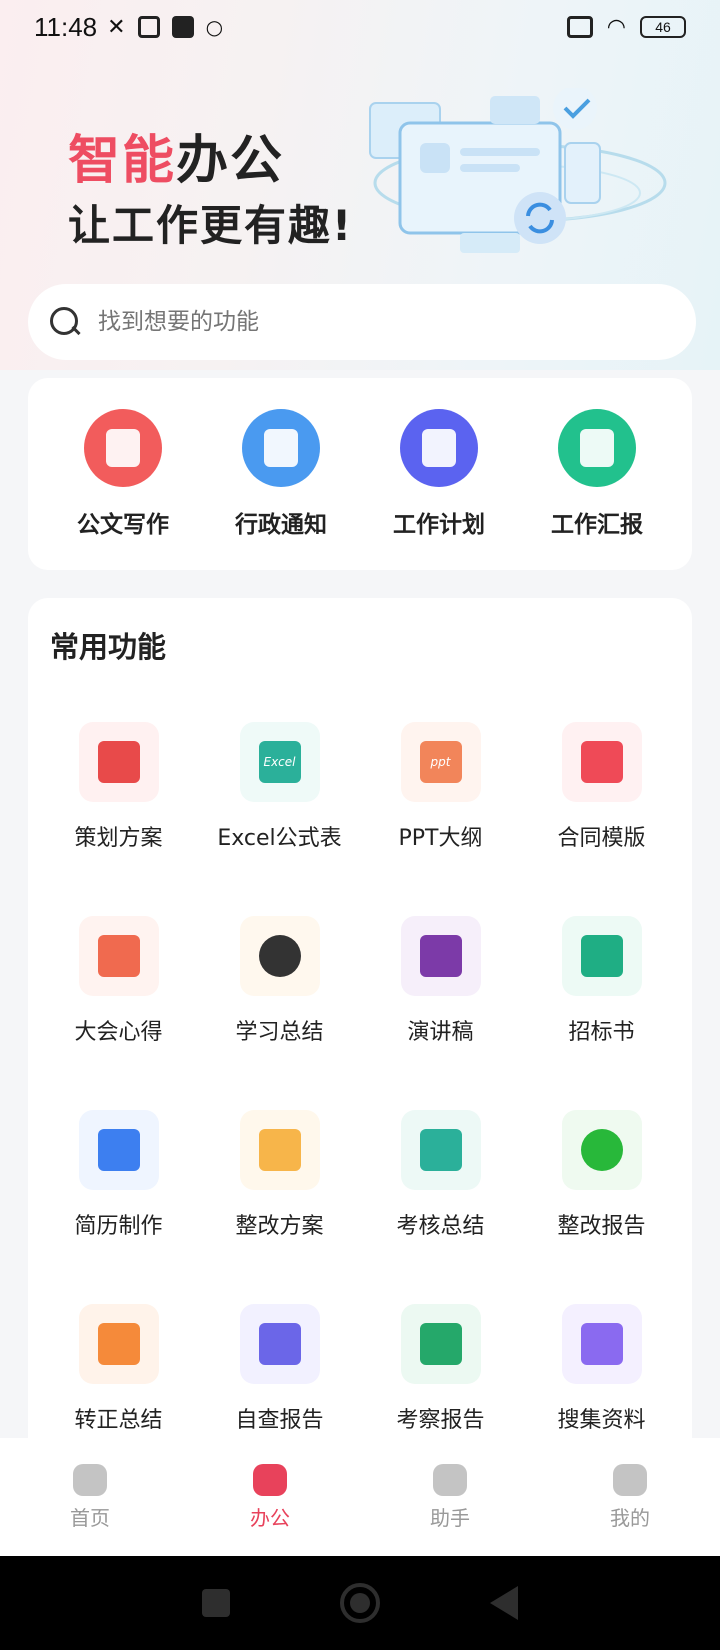  What do you see at coordinates (450, 1497) in the screenshot?
I see `nav-tab-2: 助手` at bounding box center [450, 1497].